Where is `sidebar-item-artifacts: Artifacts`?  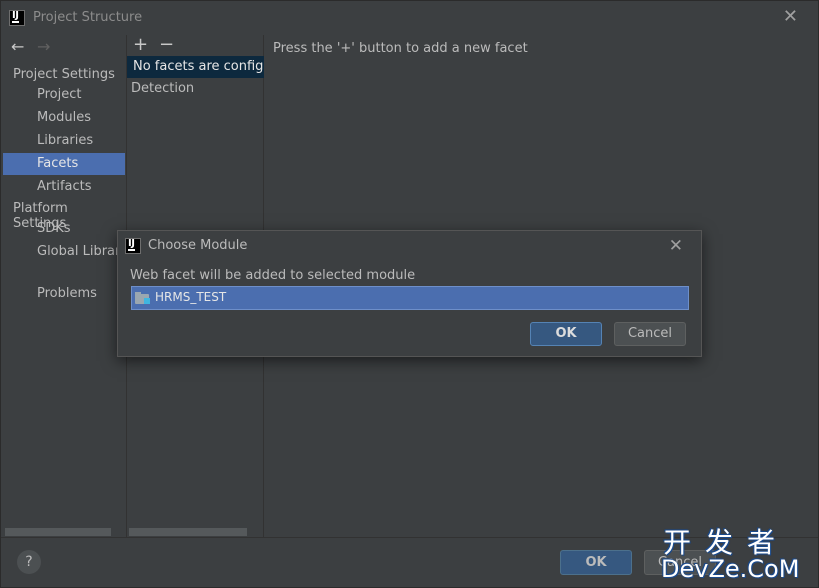
sidebar-item-artifacts: Artifacts is located at coordinates (64, 187).